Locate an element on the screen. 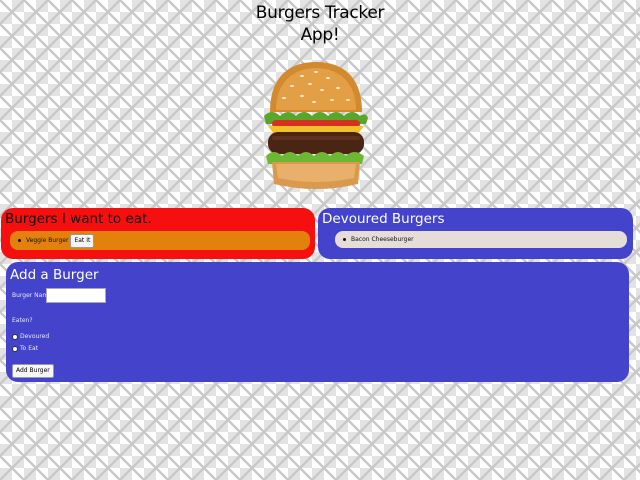  burger-name: Veggie Burger is located at coordinates (47, 240).